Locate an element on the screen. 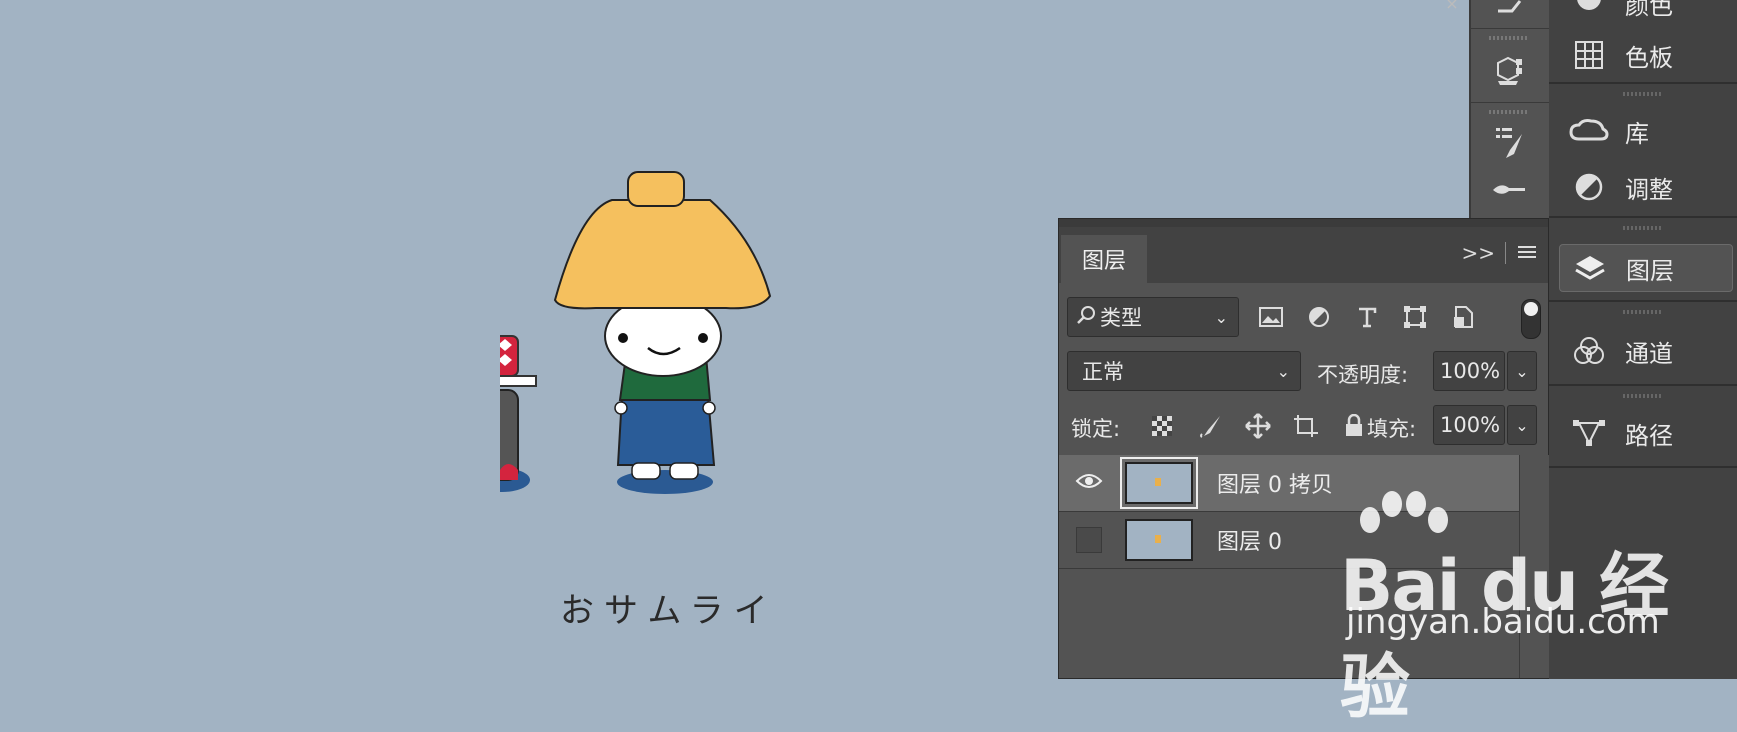  layer-row: 图层 0 is located at coordinates (1289, 540).